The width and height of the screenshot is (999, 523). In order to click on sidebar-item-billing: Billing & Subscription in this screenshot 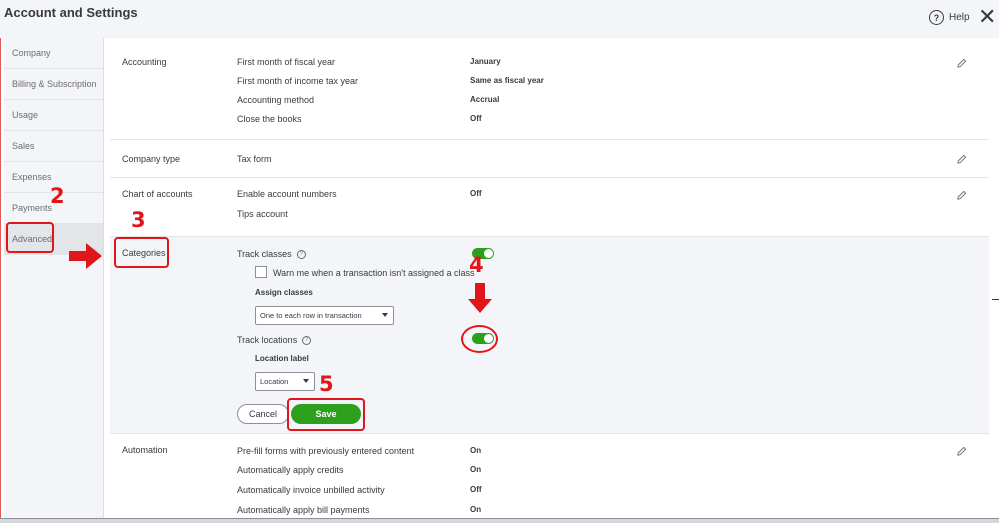, I will do `click(53, 84)`.